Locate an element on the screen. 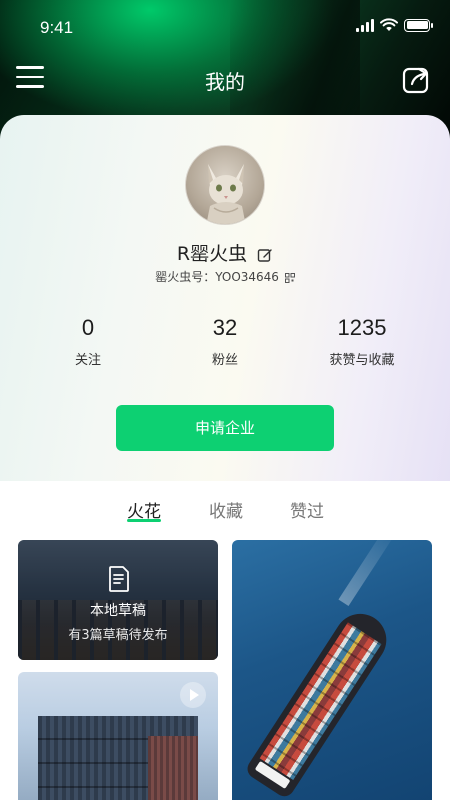 This screenshot has height=800, width=450. stat-following: 0 关注 is located at coordinates (88, 341).